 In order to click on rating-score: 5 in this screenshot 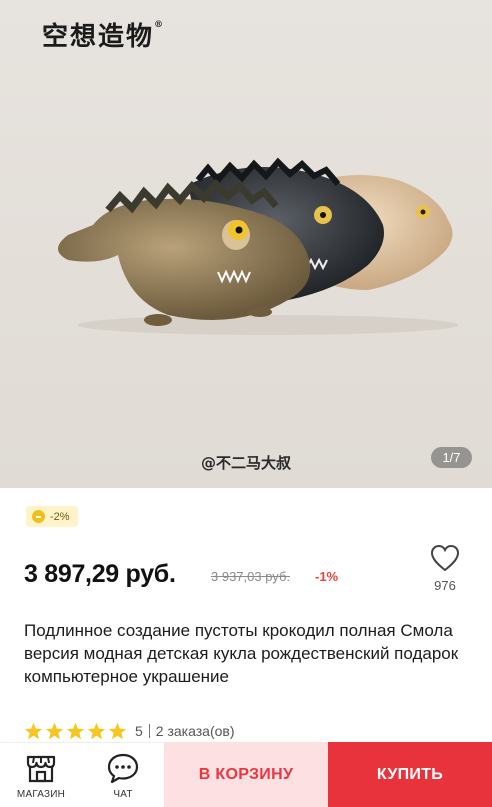, I will do `click(139, 731)`.